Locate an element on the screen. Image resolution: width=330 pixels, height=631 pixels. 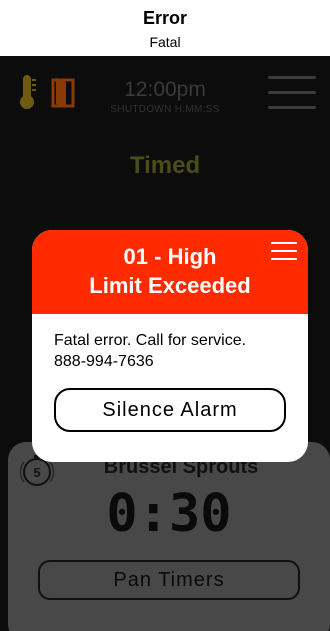
thermometer-icon is located at coordinates (28, 92).